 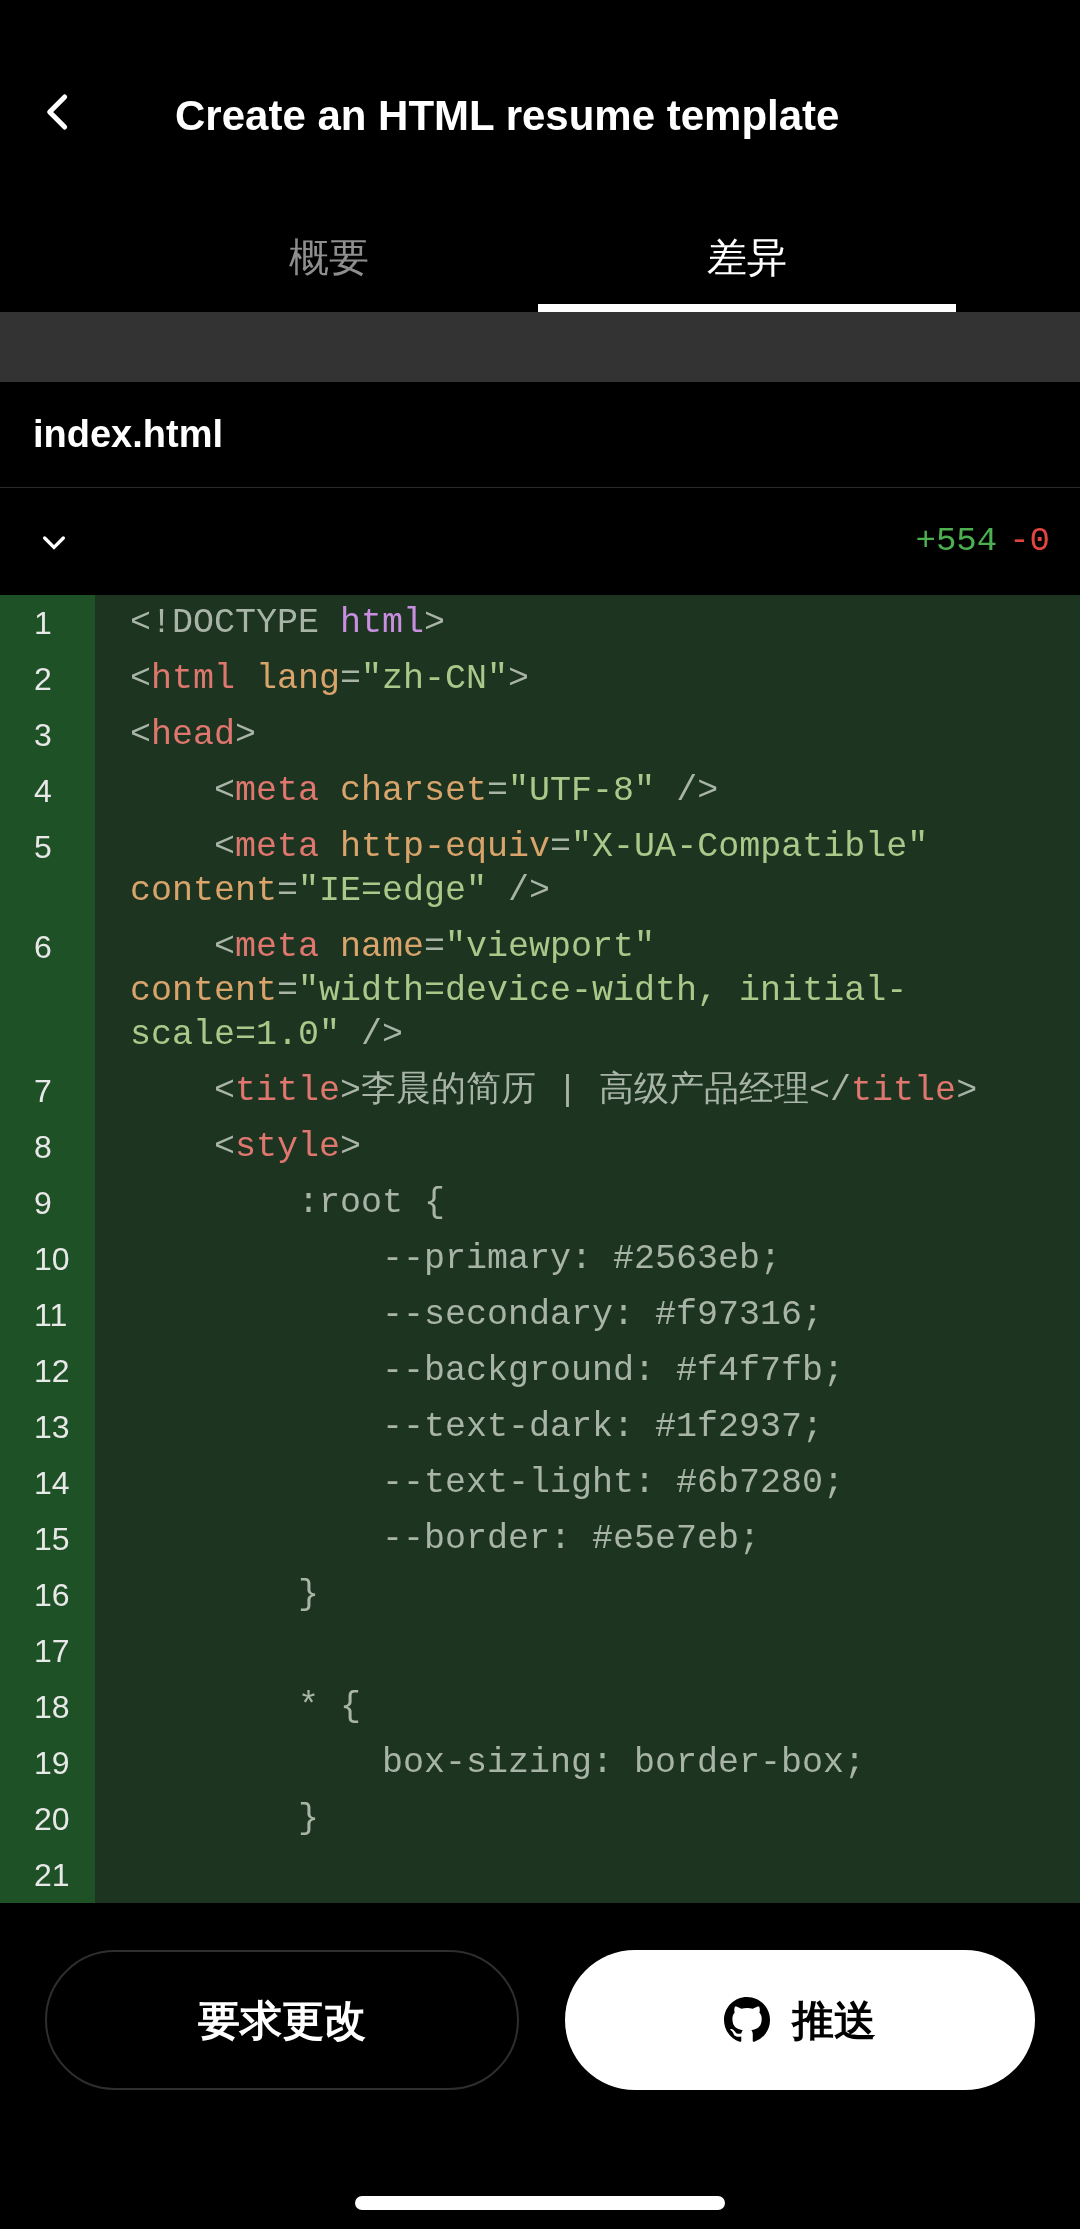 I want to click on code-line: --border: #e5e7eb;, so click(x=571, y=1539).